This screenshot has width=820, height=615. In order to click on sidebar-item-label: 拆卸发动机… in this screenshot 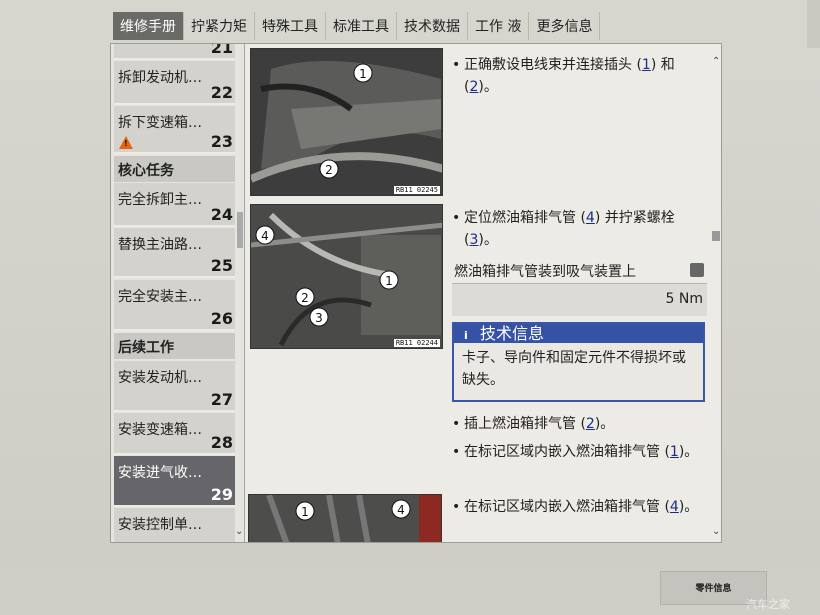, I will do `click(160, 78)`.